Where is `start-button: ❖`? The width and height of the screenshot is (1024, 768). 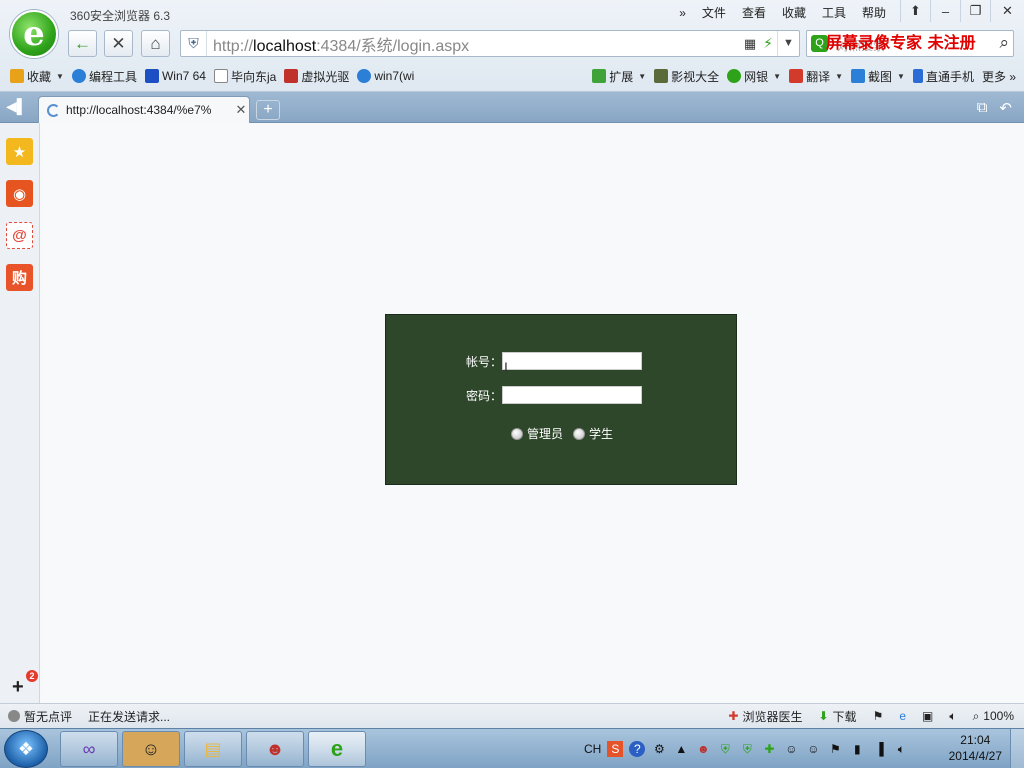
start-button: ❖ is located at coordinates (26, 749).